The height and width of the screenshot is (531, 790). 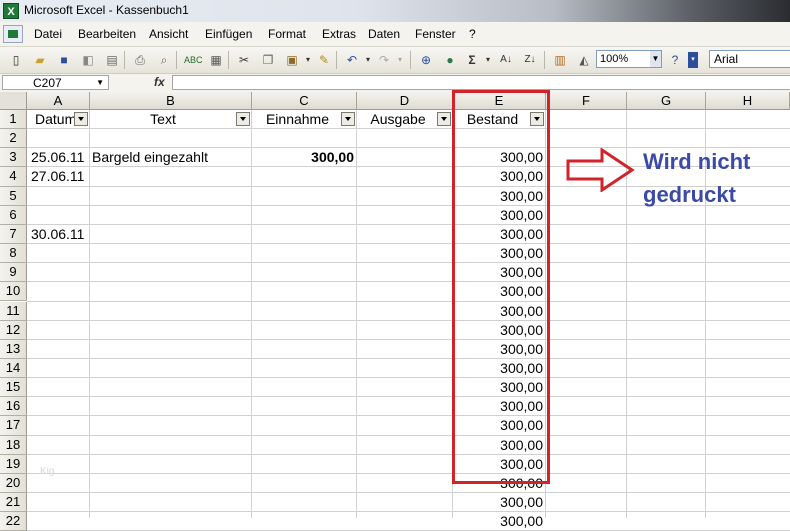 What do you see at coordinates (16, 60) in the screenshot?
I see `new-icon: ▯` at bounding box center [16, 60].